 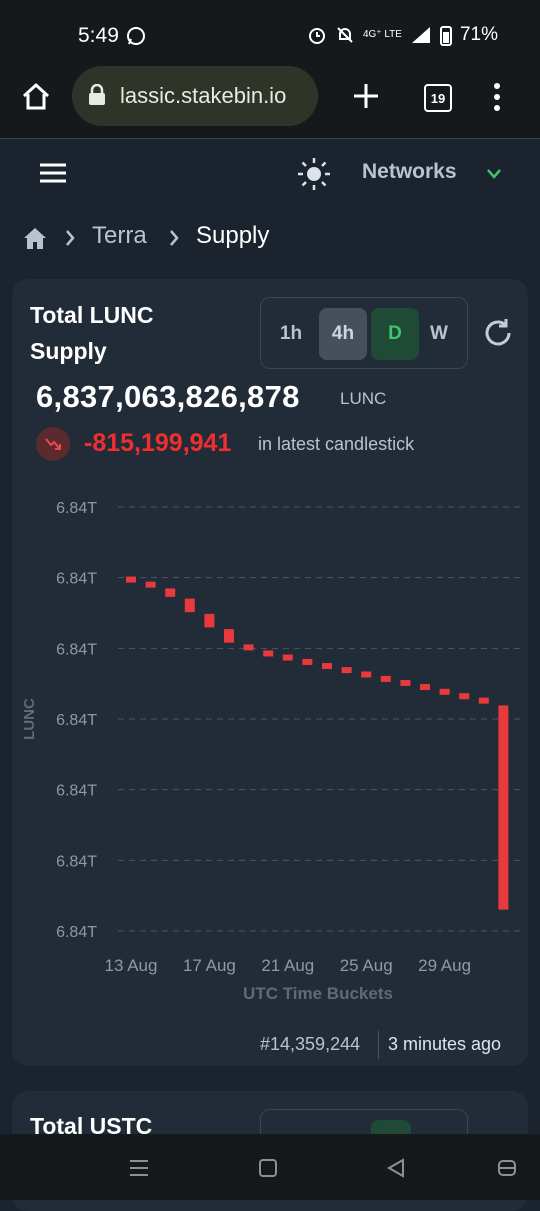 I want to click on mute-icon, so click(x=345, y=35).